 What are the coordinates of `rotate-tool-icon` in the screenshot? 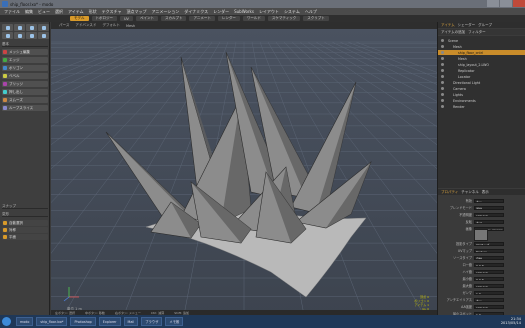 It's located at (19, 27).